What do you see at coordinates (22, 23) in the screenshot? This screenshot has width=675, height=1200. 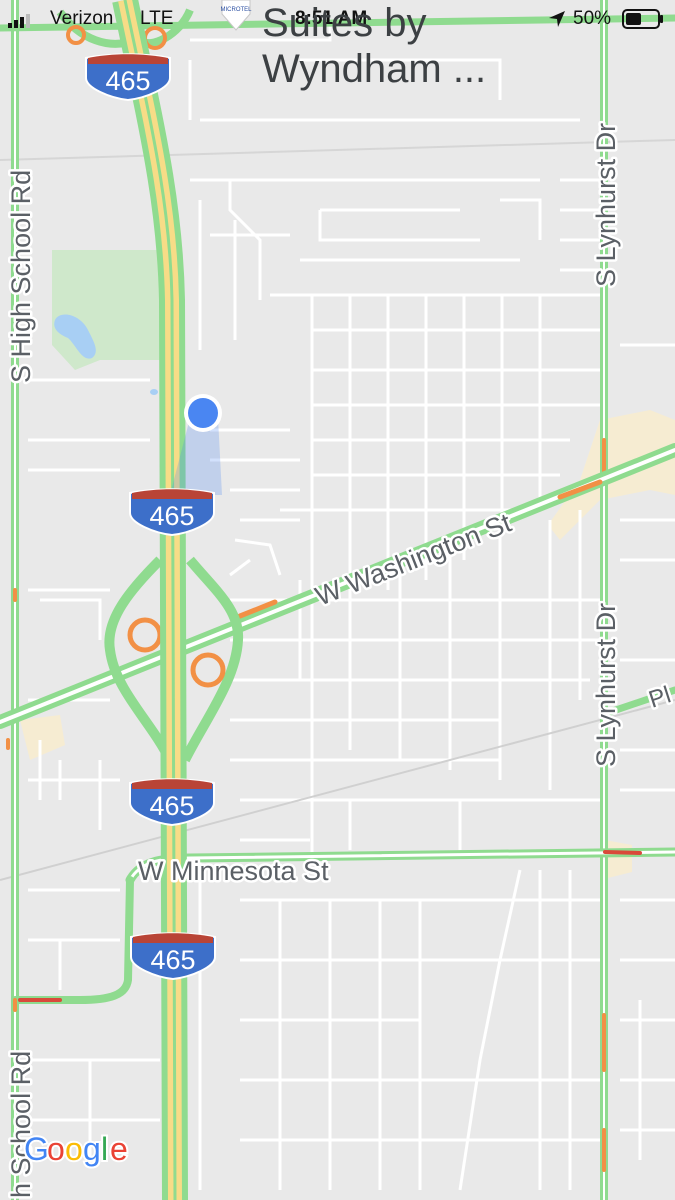 I see `signal-bars-icon` at bounding box center [22, 23].